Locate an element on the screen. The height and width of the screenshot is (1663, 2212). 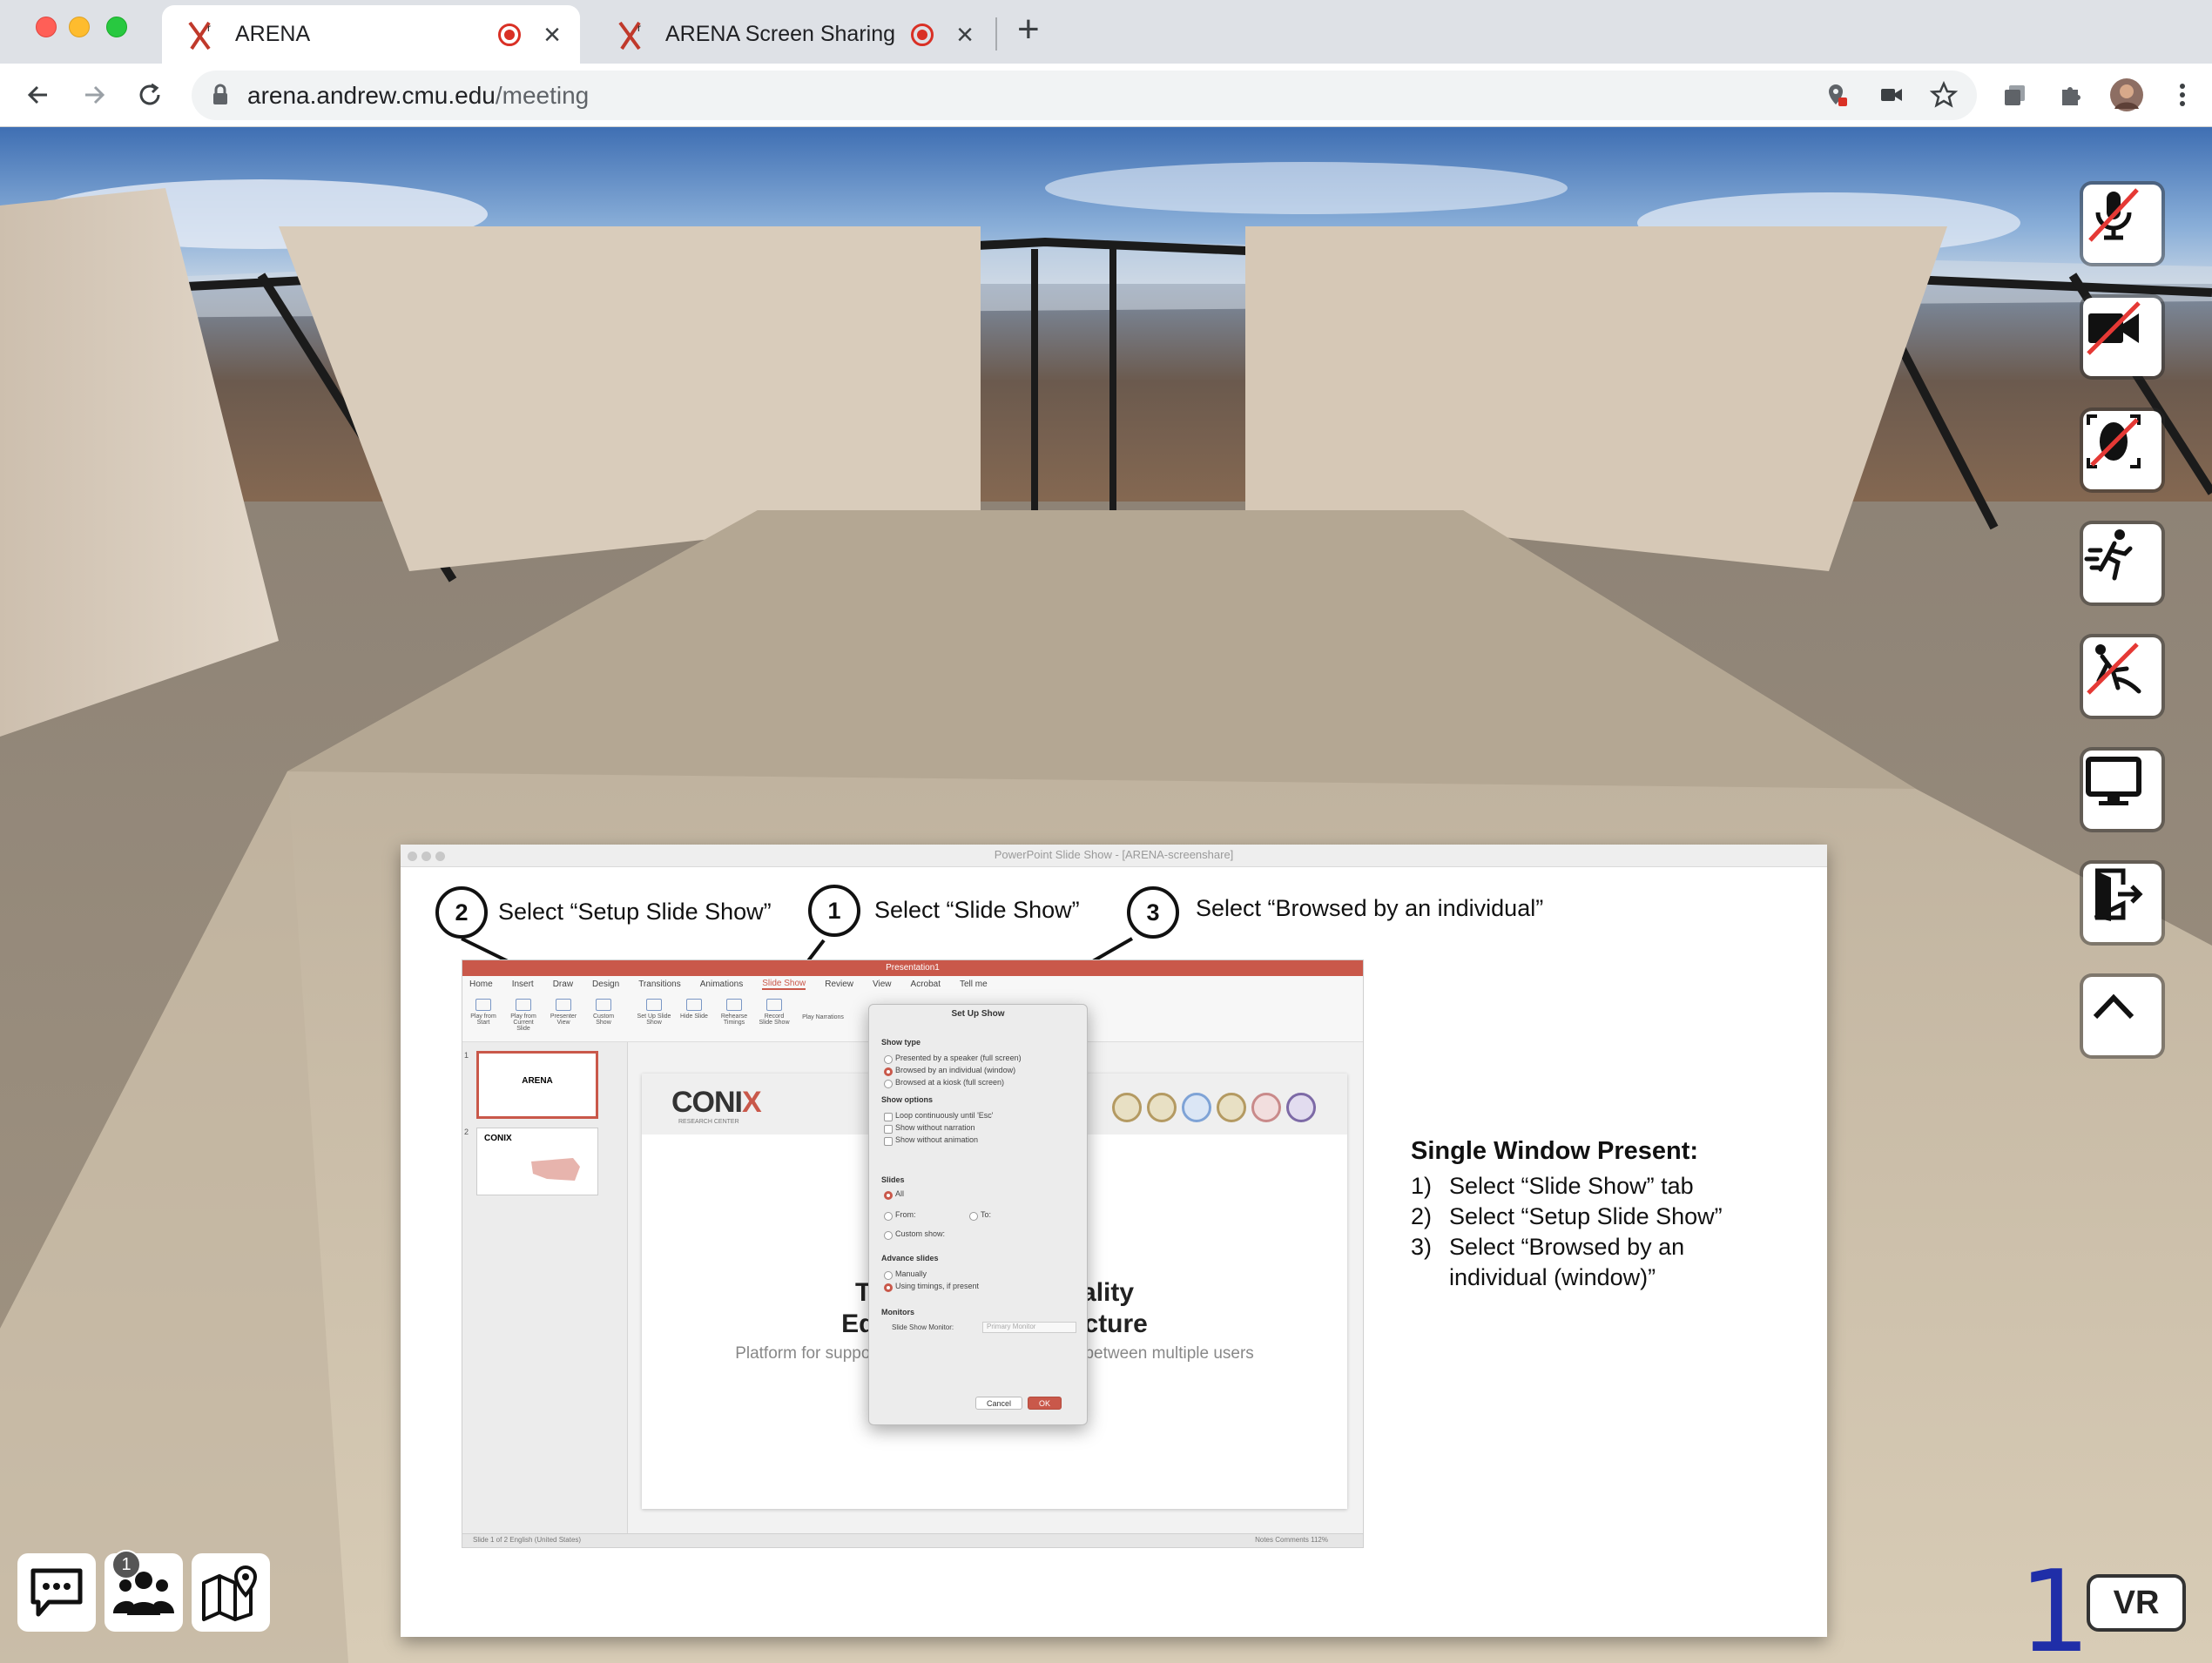
url-text: arena.andrew.cmu.edu/meeting is located at coordinates (418, 96).